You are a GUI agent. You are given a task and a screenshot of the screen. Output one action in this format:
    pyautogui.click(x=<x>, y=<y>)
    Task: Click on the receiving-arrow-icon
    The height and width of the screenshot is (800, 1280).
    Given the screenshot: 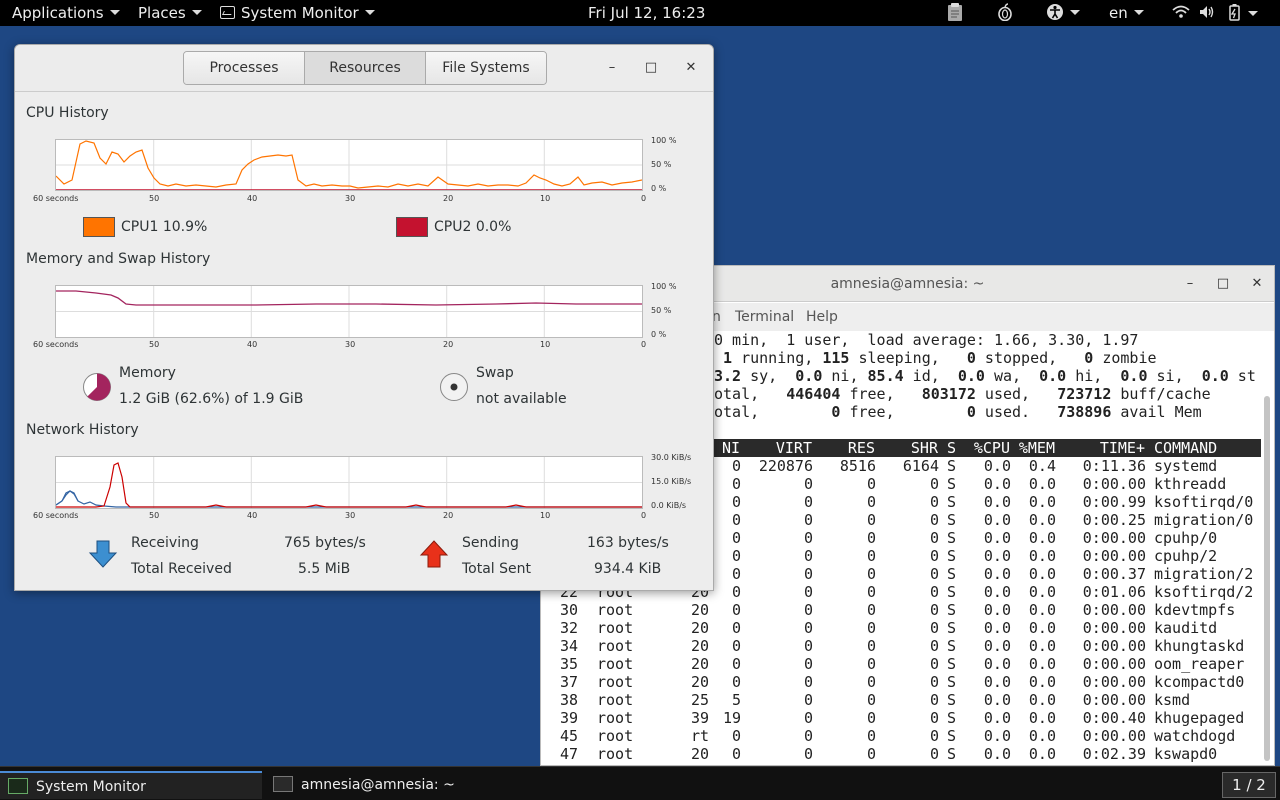 What is the action you would take?
    pyautogui.click(x=103, y=556)
    